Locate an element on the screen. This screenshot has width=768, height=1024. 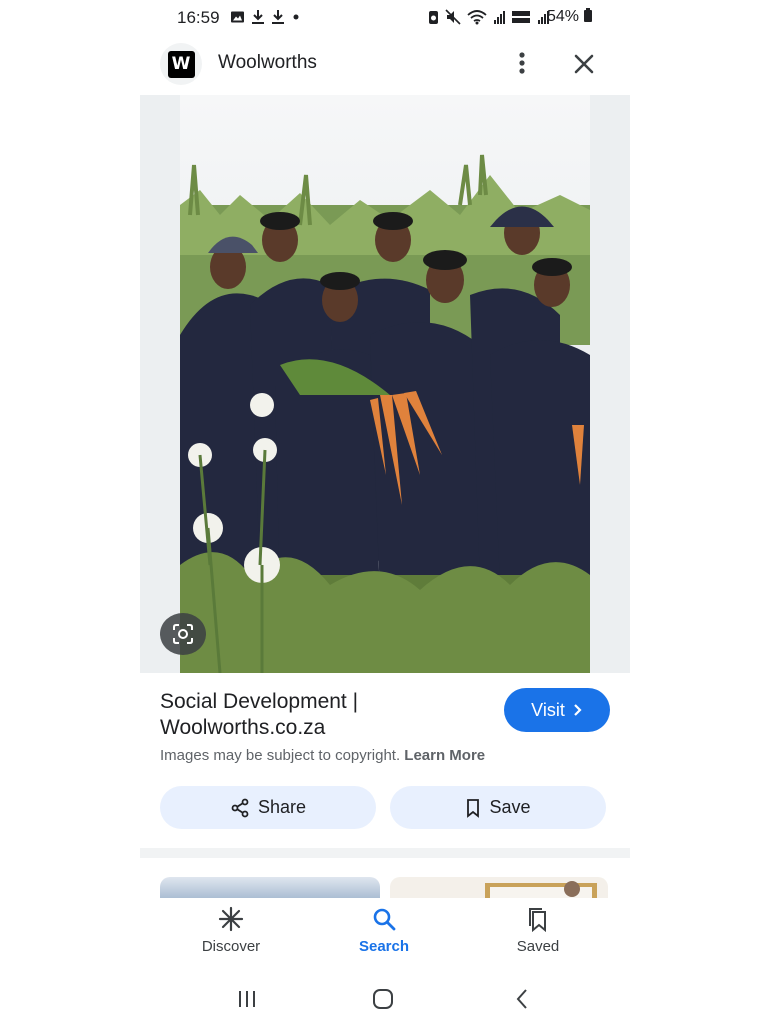
system-status-icons is located at coordinates (488, 17).